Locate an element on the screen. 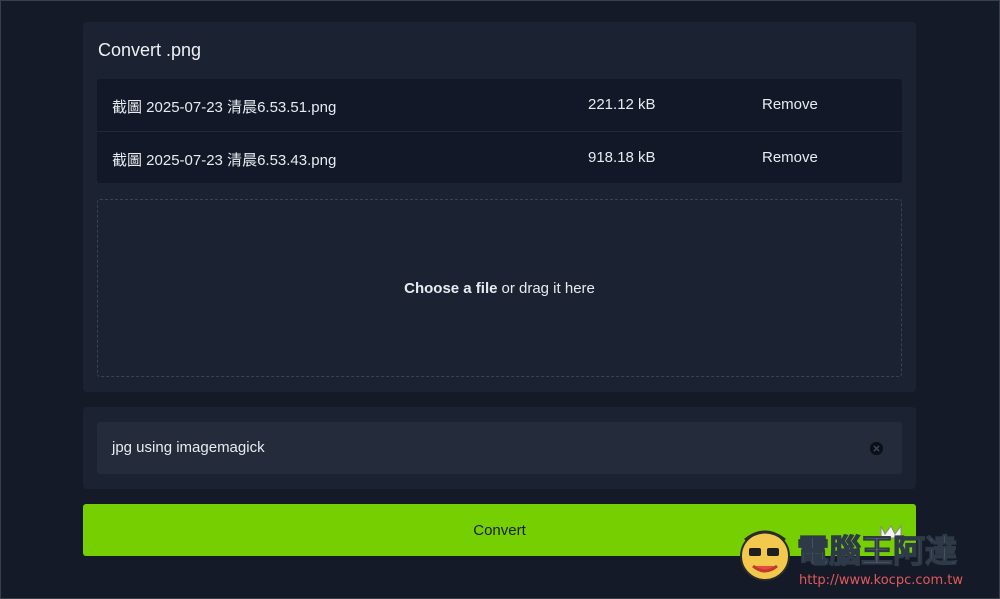  convert-options-panel: jpg using imagemagick is located at coordinates (499, 448).